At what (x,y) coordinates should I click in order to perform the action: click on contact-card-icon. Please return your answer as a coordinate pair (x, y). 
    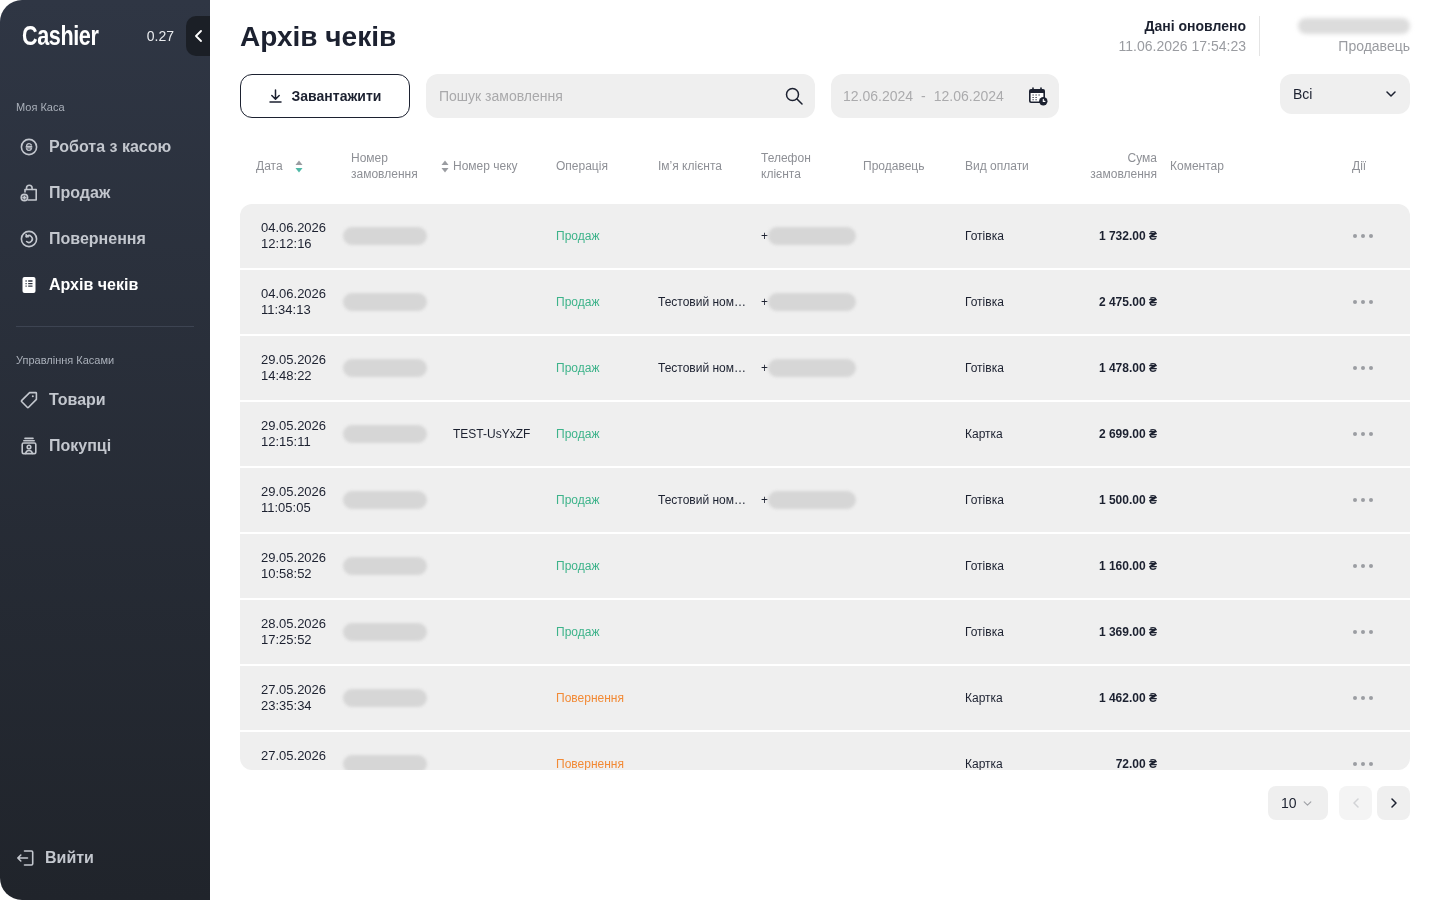
    Looking at the image, I should click on (29, 446).